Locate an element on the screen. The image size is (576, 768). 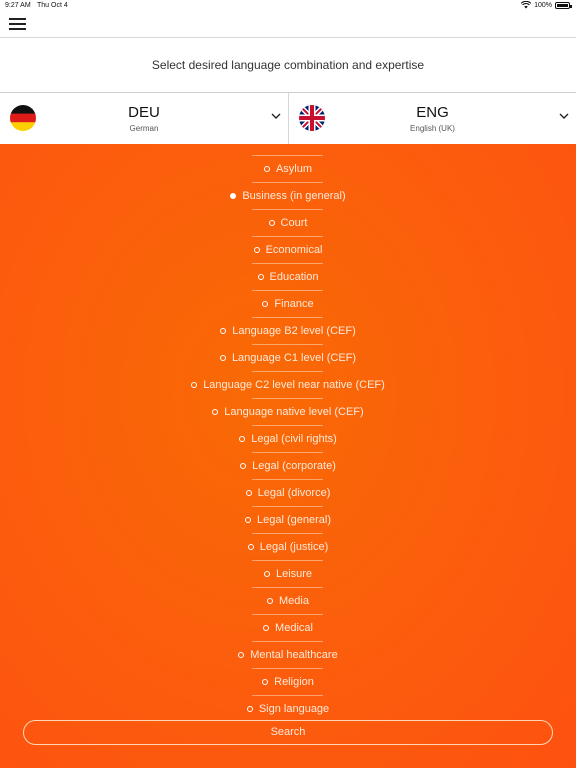
nav-bar is located at coordinates (288, 25).